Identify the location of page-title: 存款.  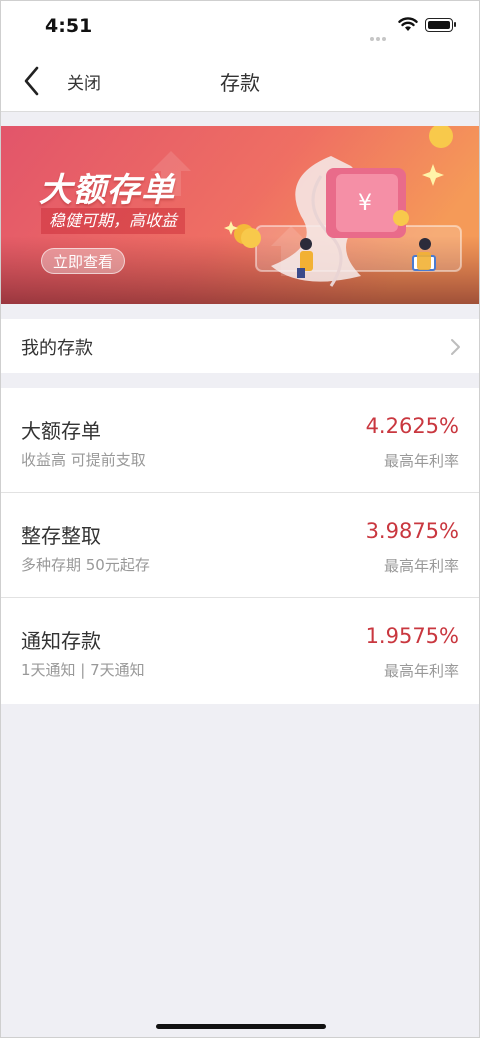
(240, 83).